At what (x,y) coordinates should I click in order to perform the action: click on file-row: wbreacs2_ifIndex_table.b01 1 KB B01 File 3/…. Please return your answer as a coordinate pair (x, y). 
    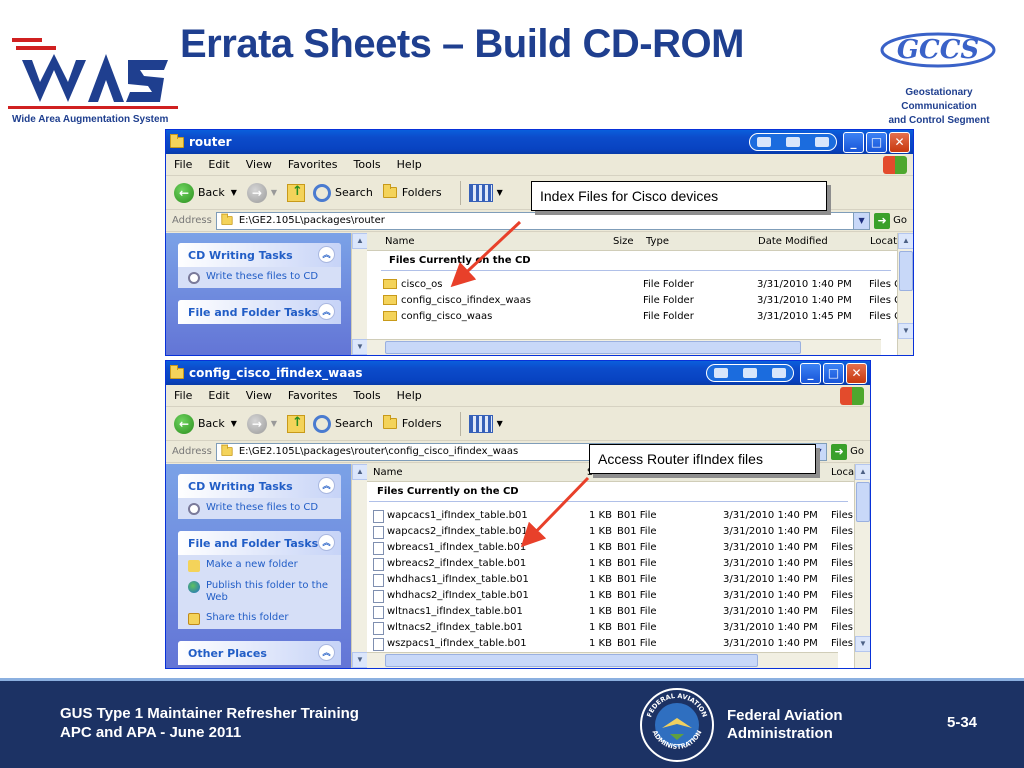
    Looking at the image, I should click on (610, 564).